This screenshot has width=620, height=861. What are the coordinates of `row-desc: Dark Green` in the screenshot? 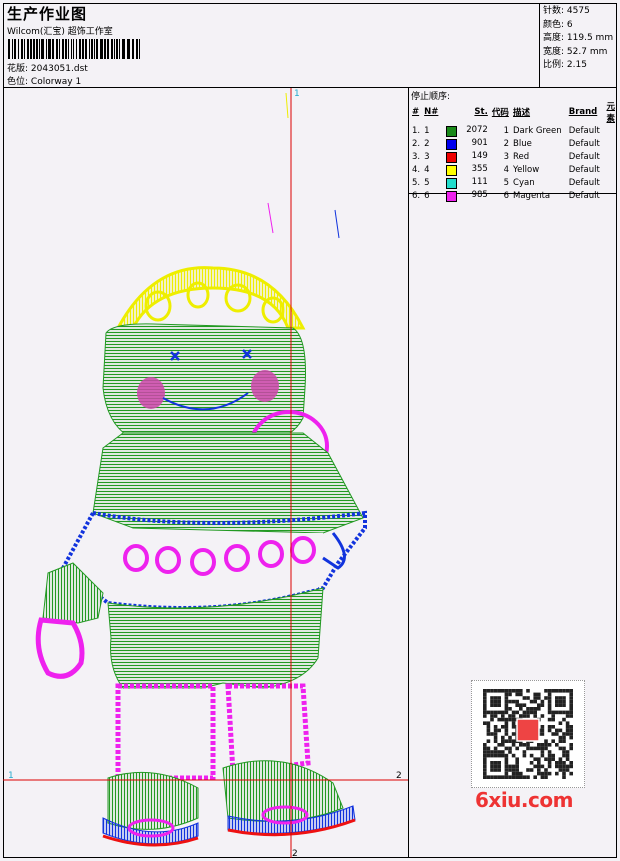 It's located at (537, 130).